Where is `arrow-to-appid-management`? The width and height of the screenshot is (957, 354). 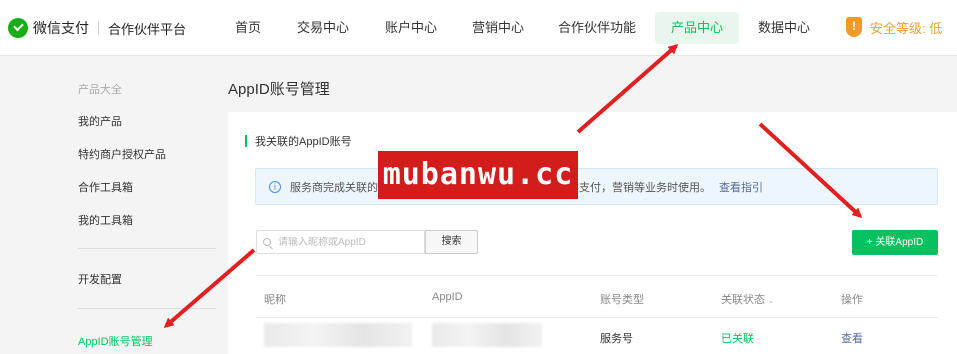
arrow-to-appid-management is located at coordinates (209, 288).